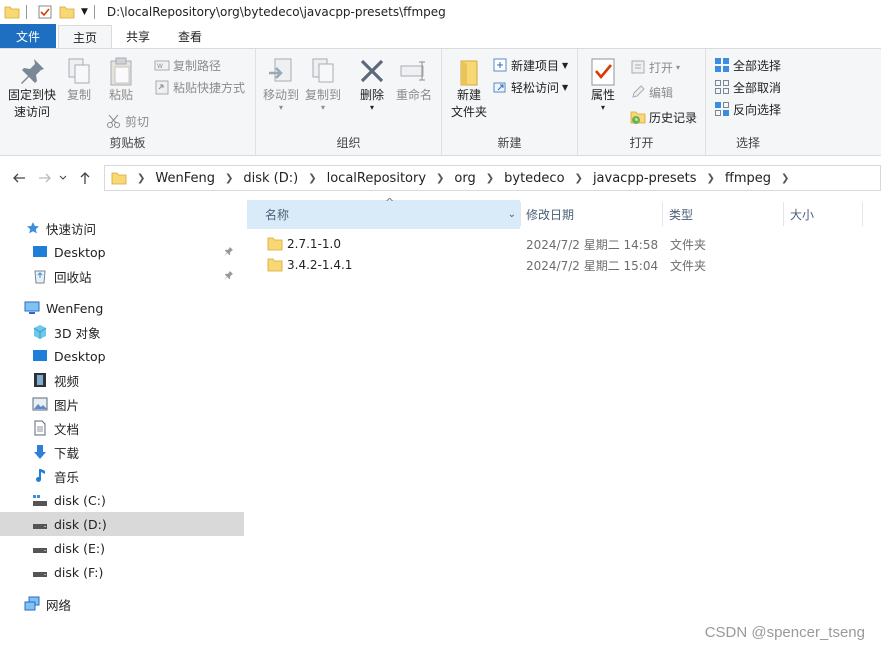 The height and width of the screenshot is (651, 881). What do you see at coordinates (376, 178) in the screenshot?
I see `breadcrumb-localrepository: localRepository` at bounding box center [376, 178].